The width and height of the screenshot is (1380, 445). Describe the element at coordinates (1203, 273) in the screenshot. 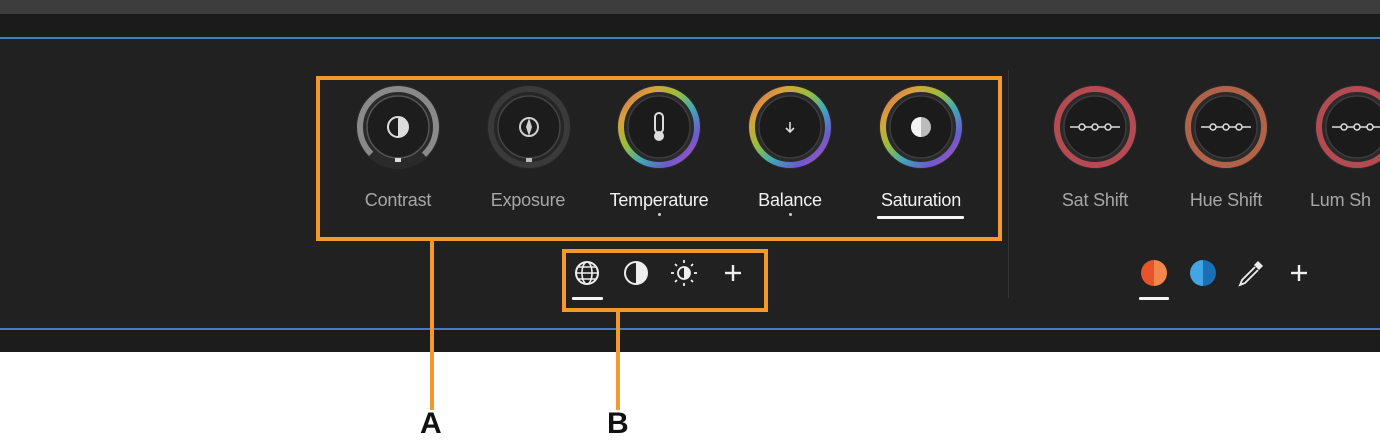

I see `blue-swatch-icon` at that location.